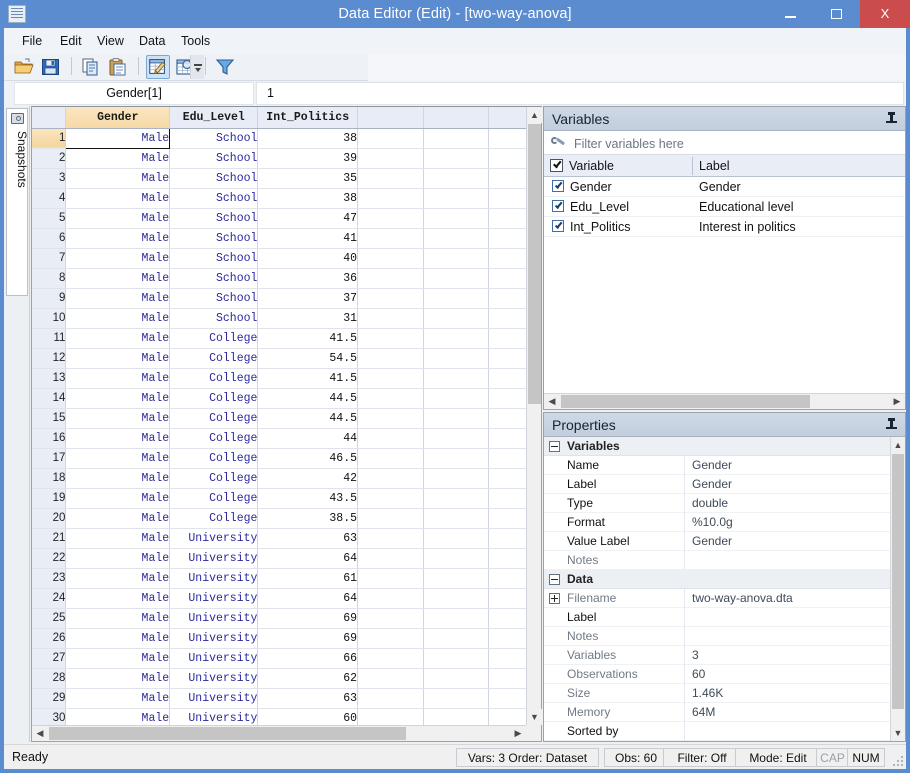 This screenshot has width=910, height=773. Describe the element at coordinates (118, 618) in the screenshot. I see `cell-gender-25: Male` at that location.